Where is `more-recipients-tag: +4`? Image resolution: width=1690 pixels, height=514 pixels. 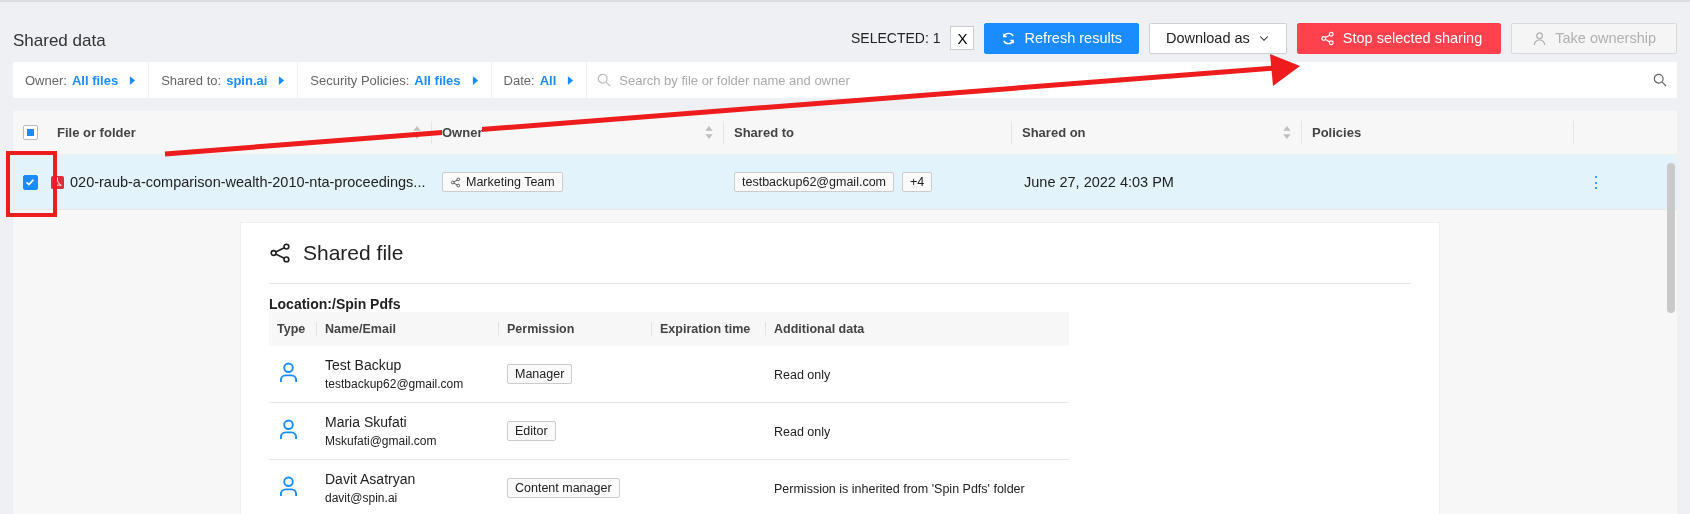 more-recipients-tag: +4 is located at coordinates (917, 182).